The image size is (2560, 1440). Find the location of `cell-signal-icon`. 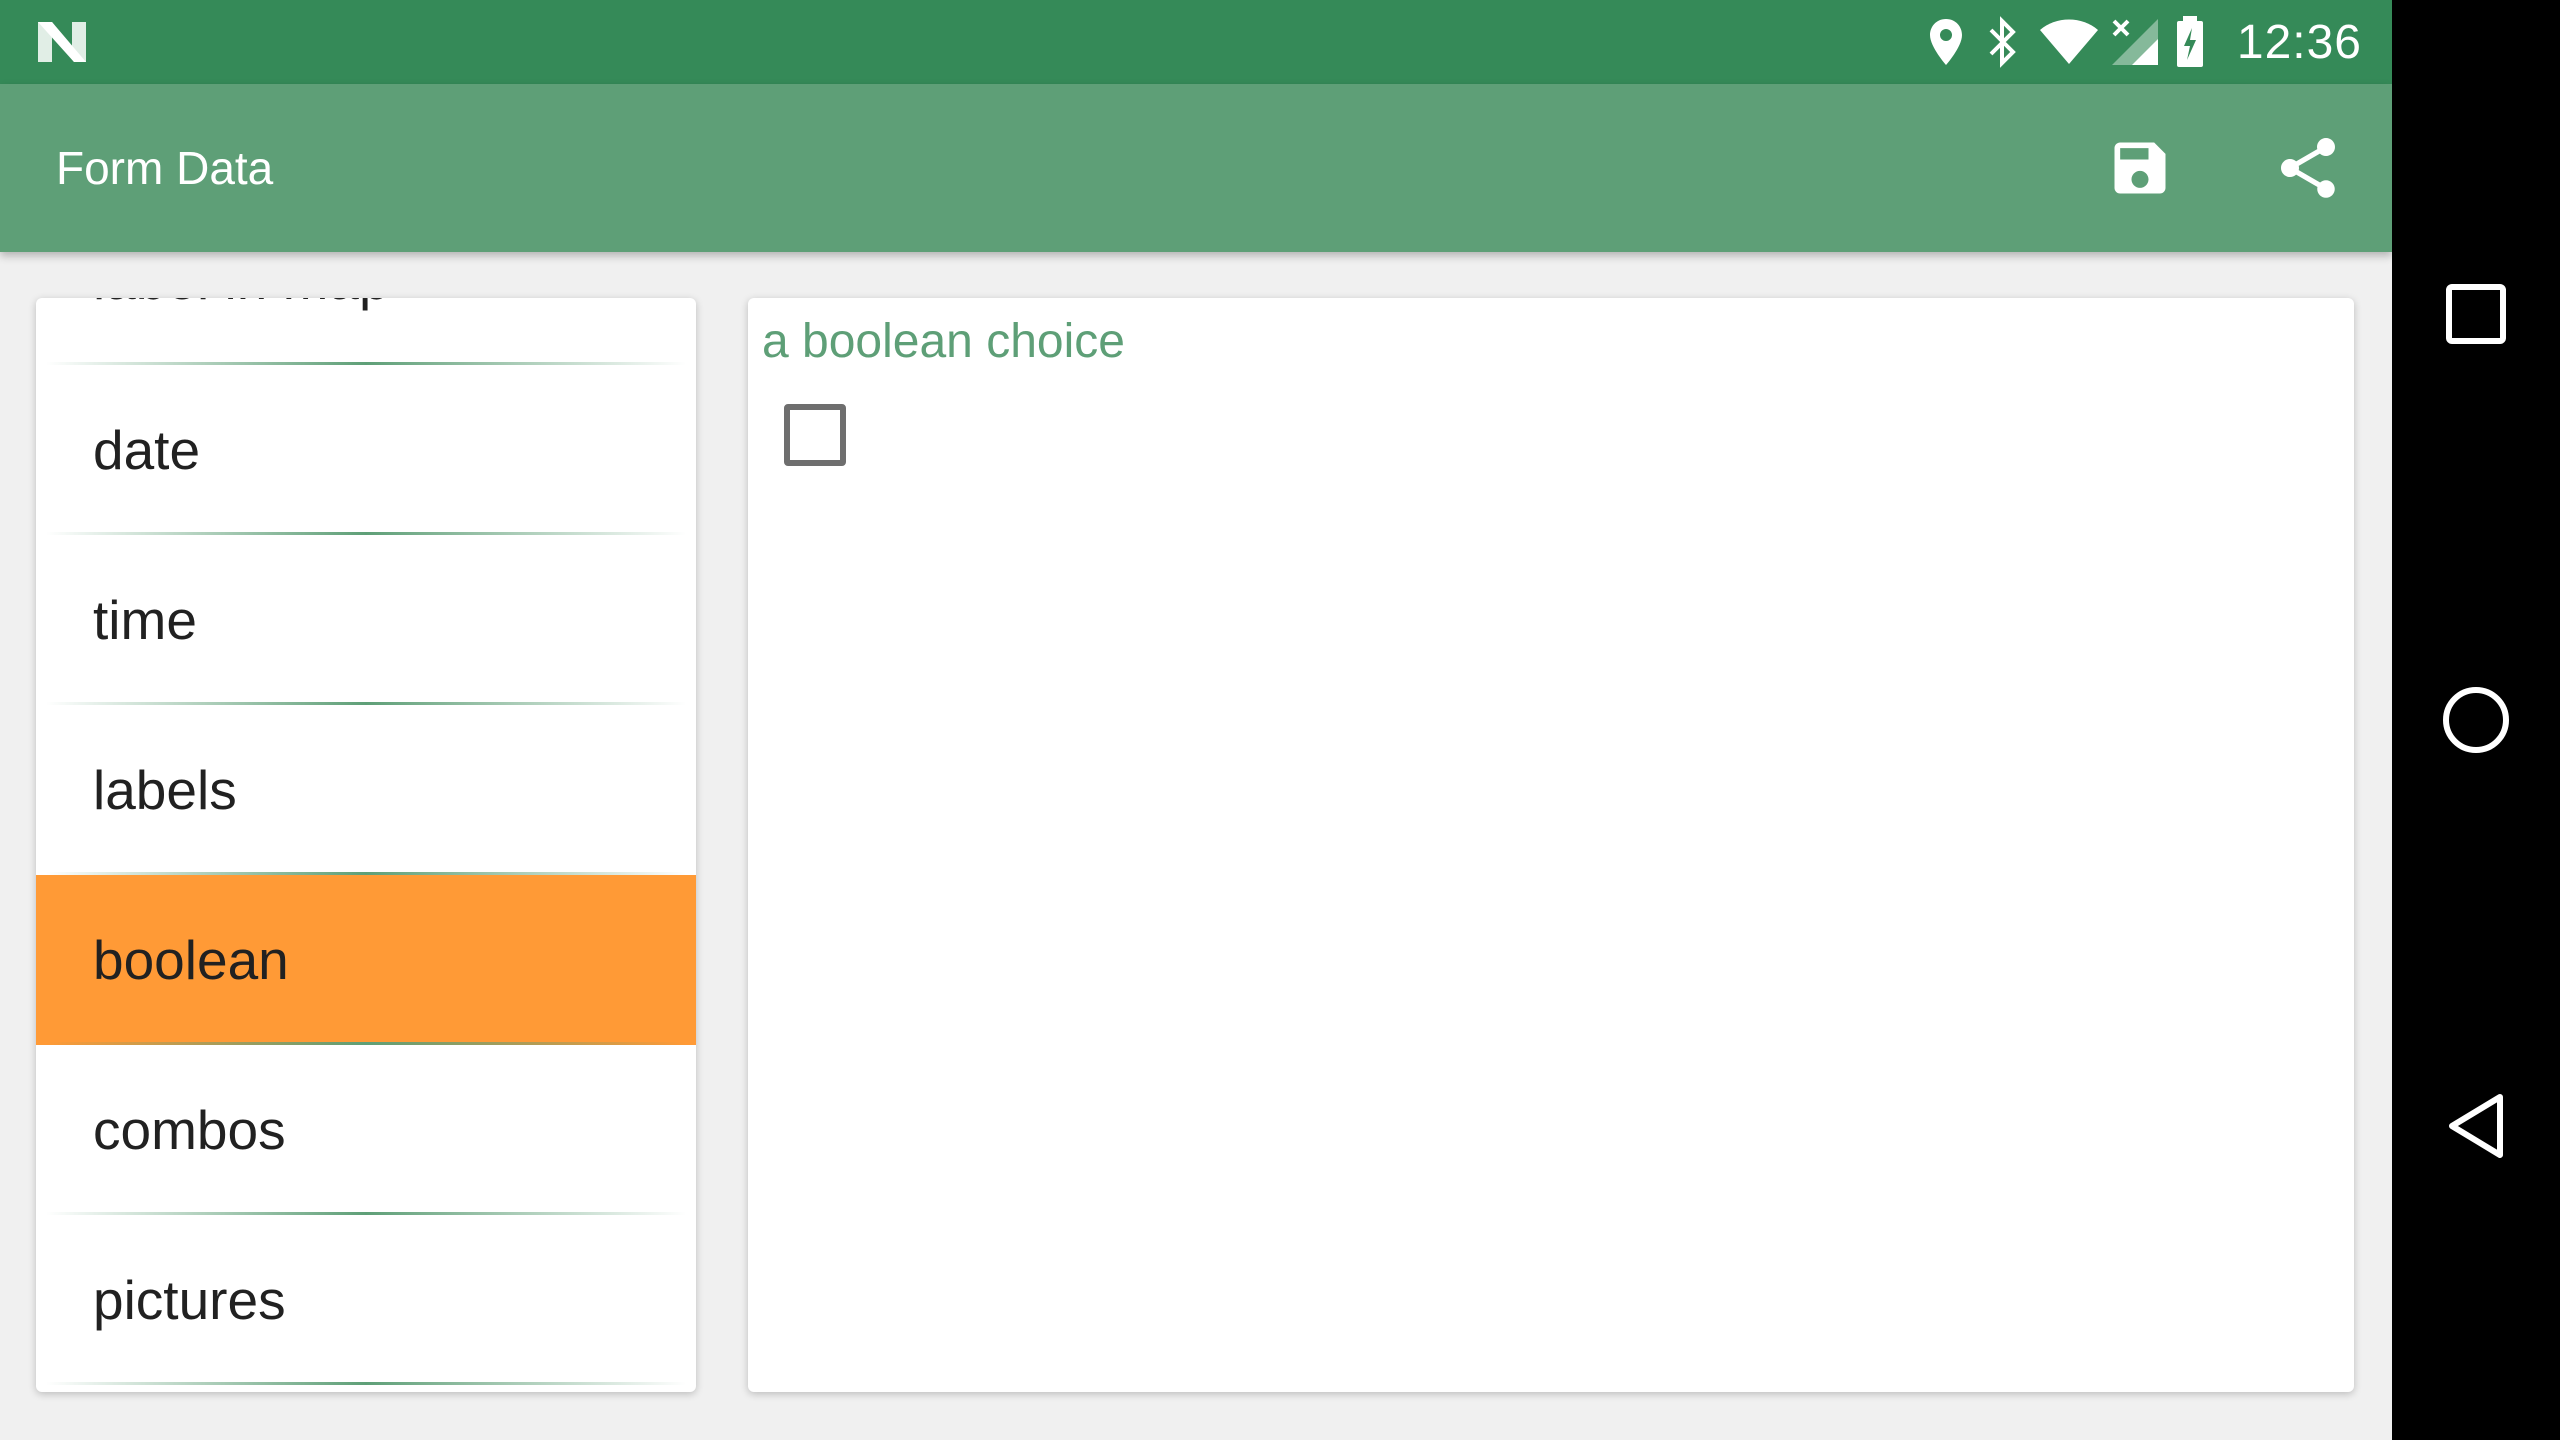

cell-signal-icon is located at coordinates (2135, 42).